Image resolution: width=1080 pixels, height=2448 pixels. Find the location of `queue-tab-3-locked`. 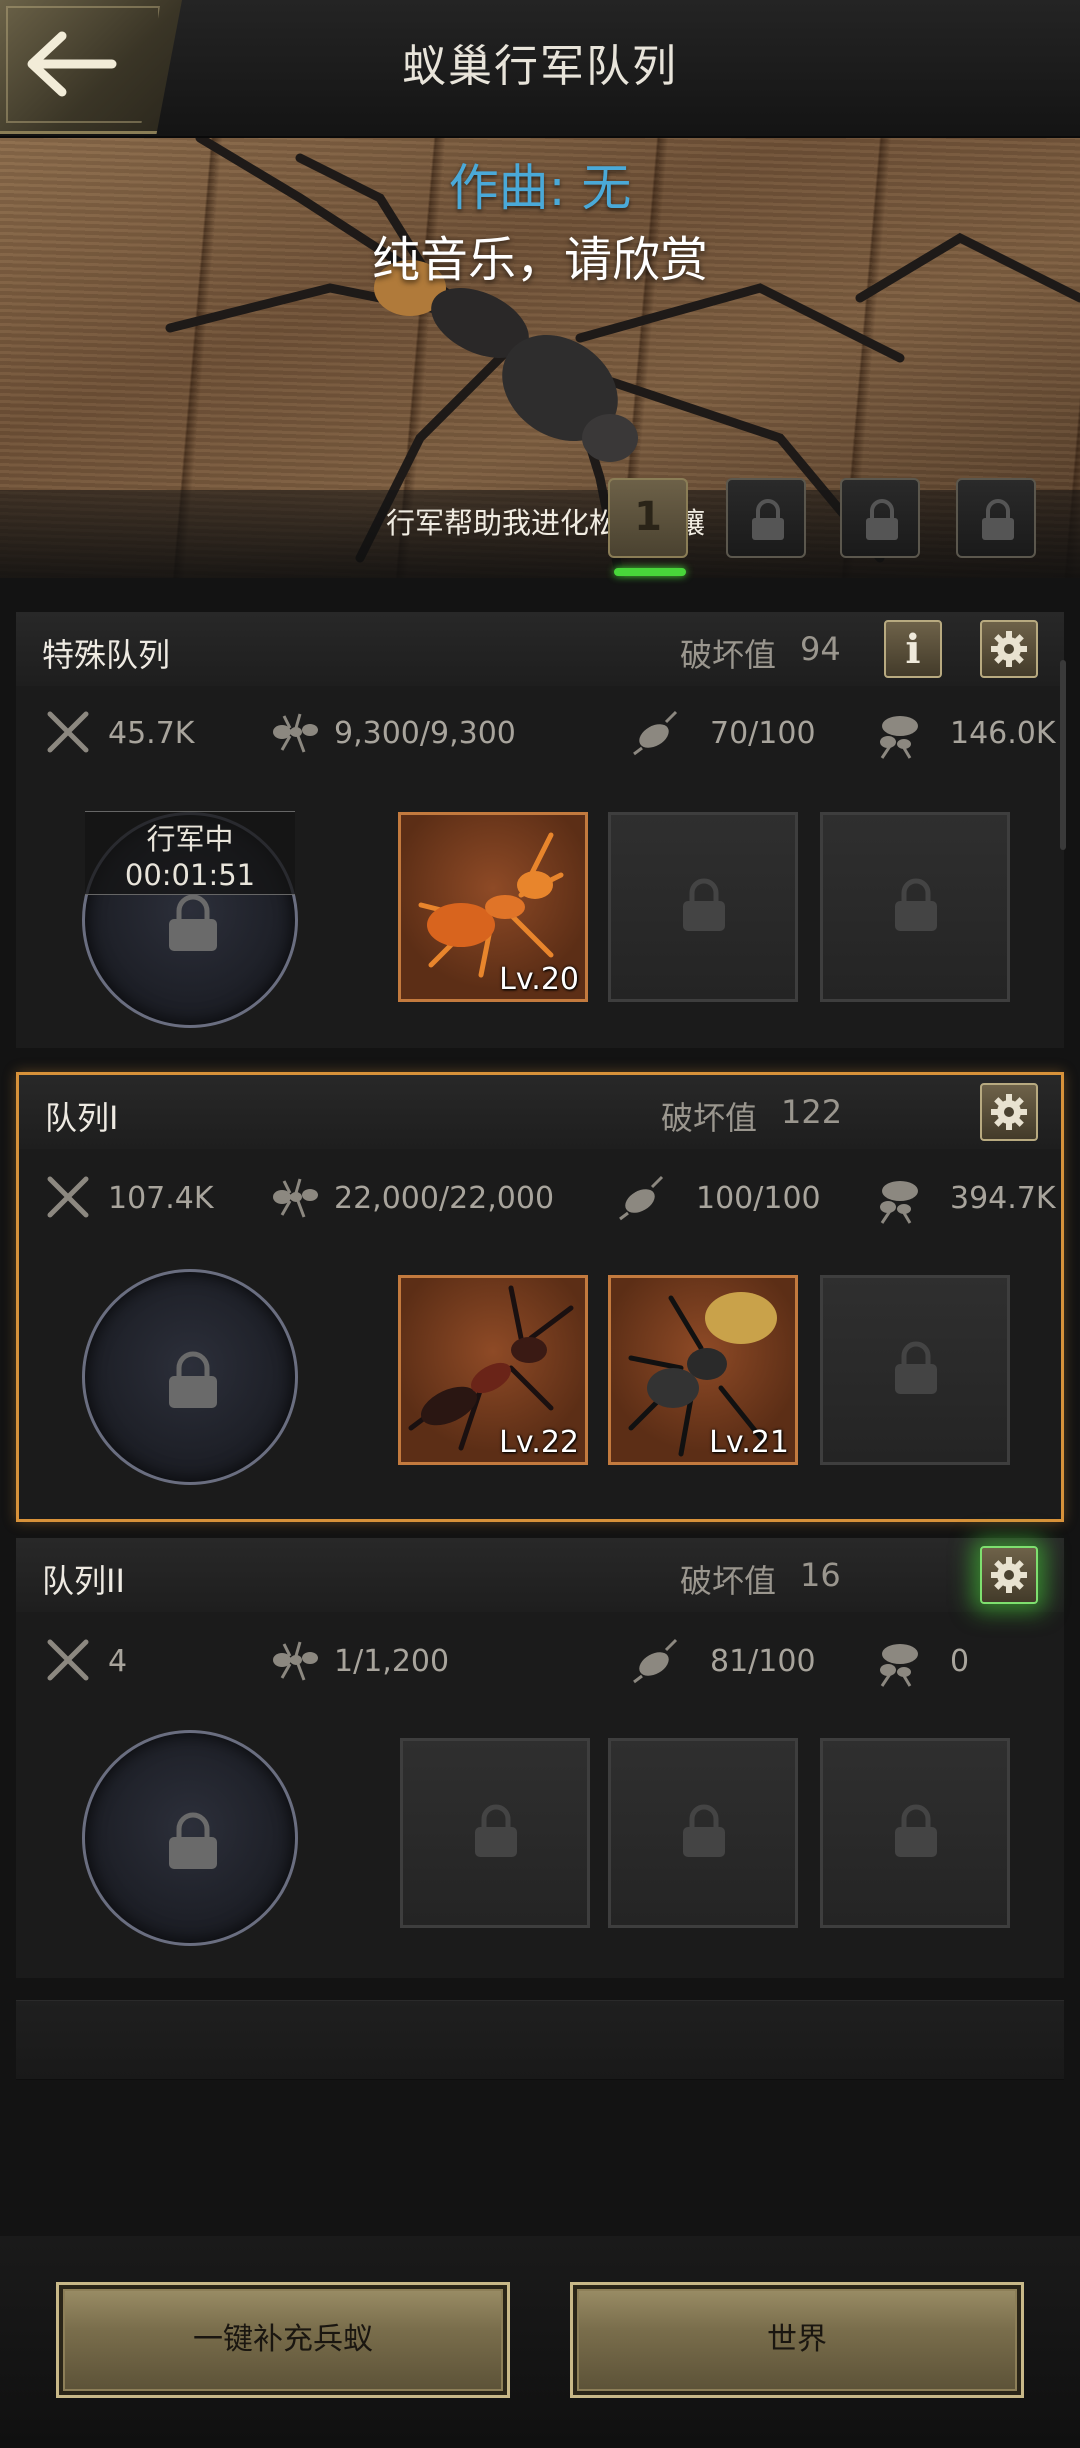

queue-tab-3-locked is located at coordinates (880, 518).